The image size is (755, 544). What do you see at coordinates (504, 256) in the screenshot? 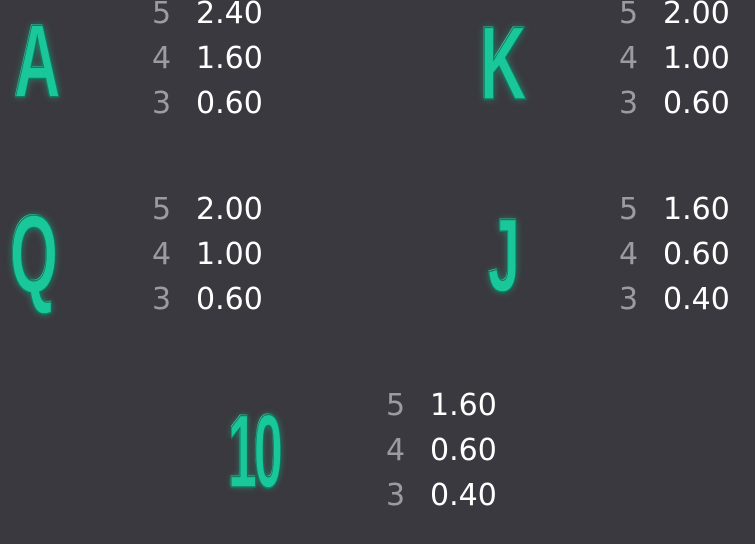
I see `symbol-j: J` at bounding box center [504, 256].